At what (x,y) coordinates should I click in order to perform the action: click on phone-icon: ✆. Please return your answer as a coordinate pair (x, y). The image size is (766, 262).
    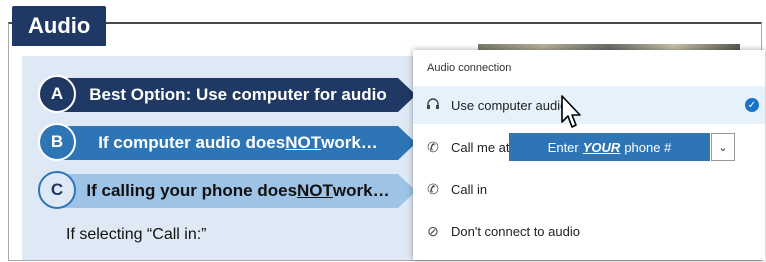
    Looking at the image, I should click on (433, 188).